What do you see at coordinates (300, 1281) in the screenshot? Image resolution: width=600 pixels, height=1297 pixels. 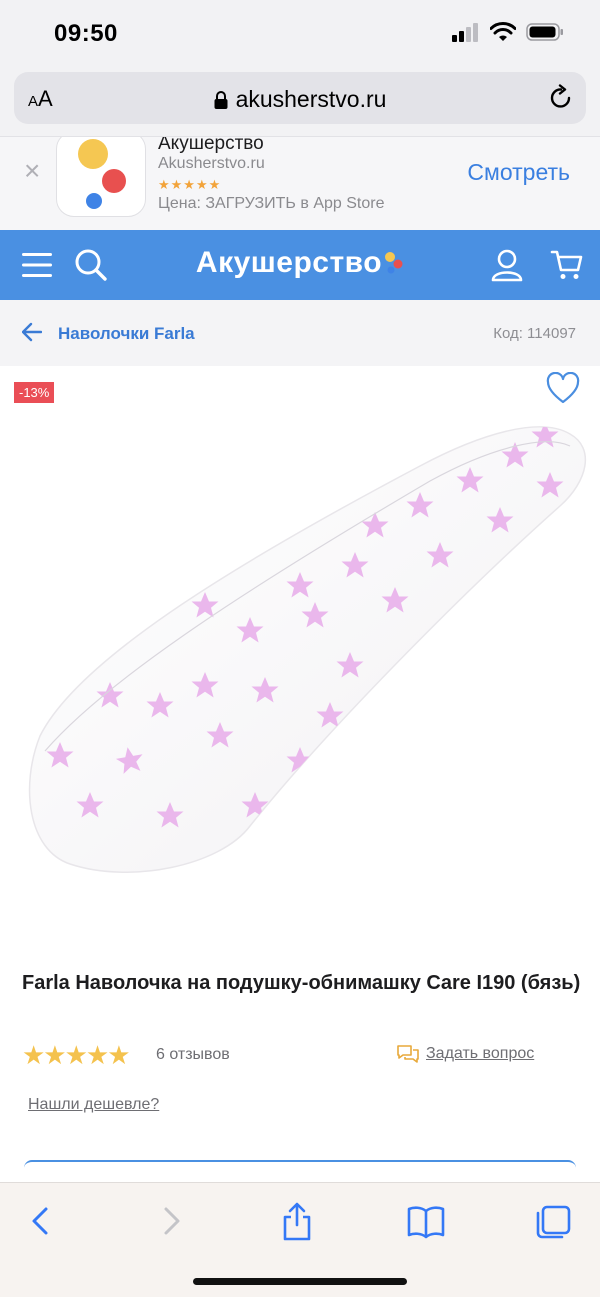 I see `home-indicator` at bounding box center [300, 1281].